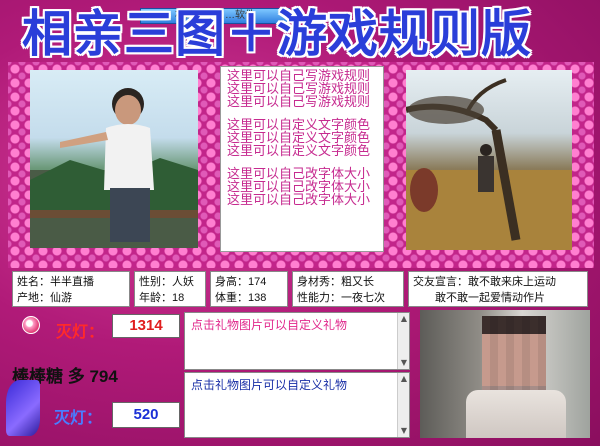 The image size is (600, 446). What do you see at coordinates (403, 405) in the screenshot?
I see `chat-bottom-scrollbar: ▲ ▼` at bounding box center [403, 405].